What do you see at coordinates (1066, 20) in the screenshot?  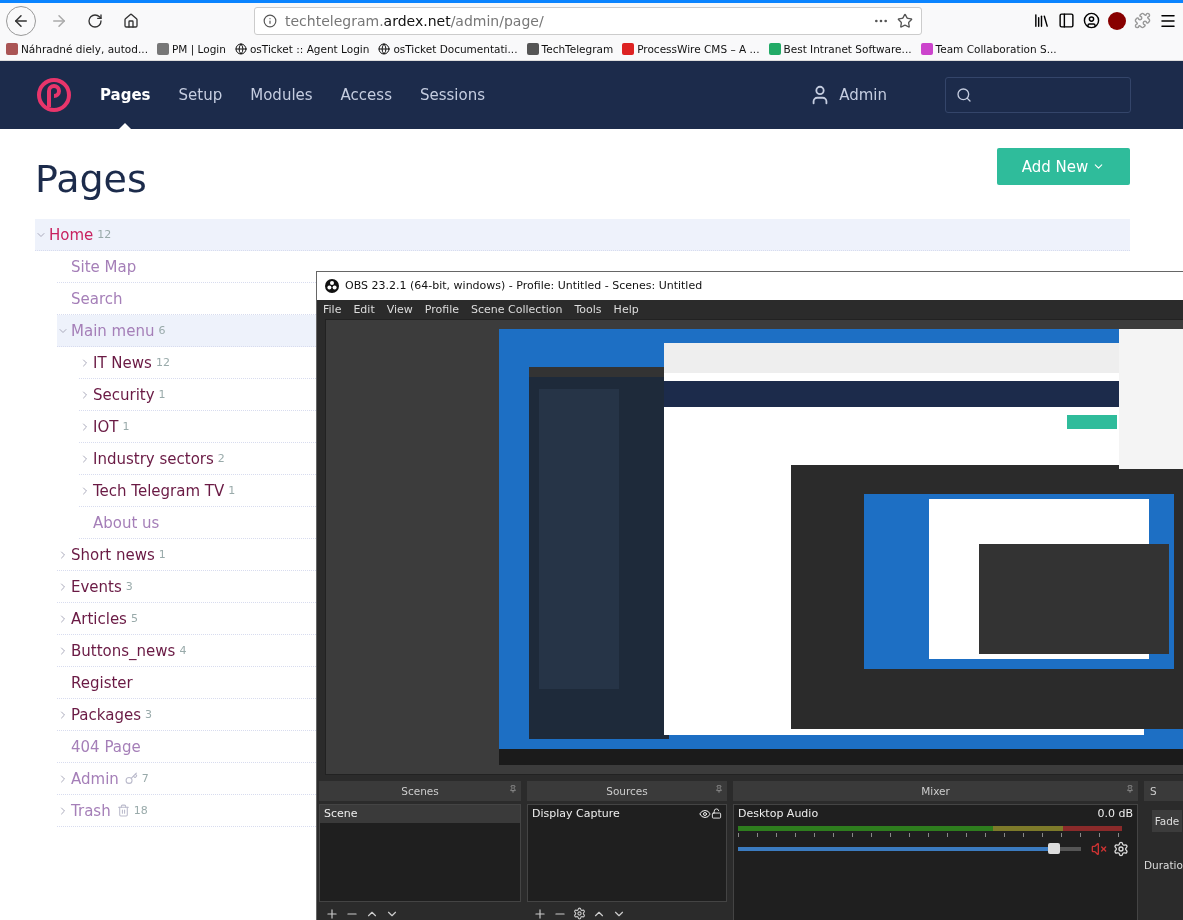 I see `sidebar-icon` at bounding box center [1066, 20].